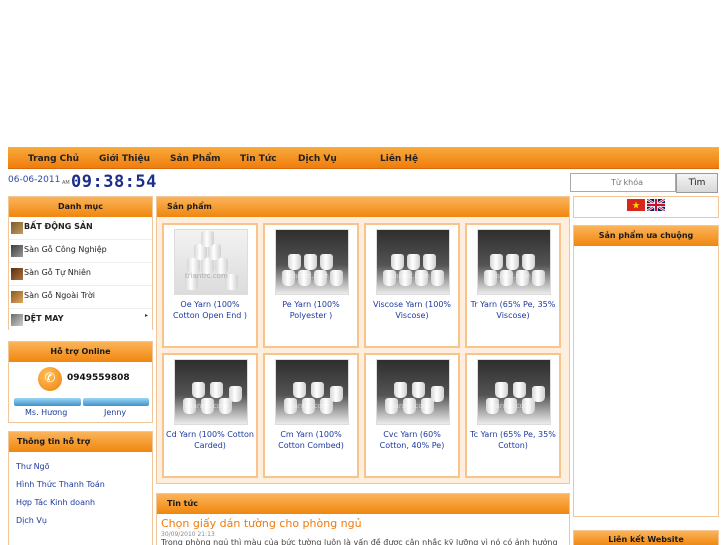 Image resolution: width=727 pixels, height=545 pixels. What do you see at coordinates (646, 236) in the screenshot?
I see `favorites-title: Sản phẩm ưa chuộng` at bounding box center [646, 236].